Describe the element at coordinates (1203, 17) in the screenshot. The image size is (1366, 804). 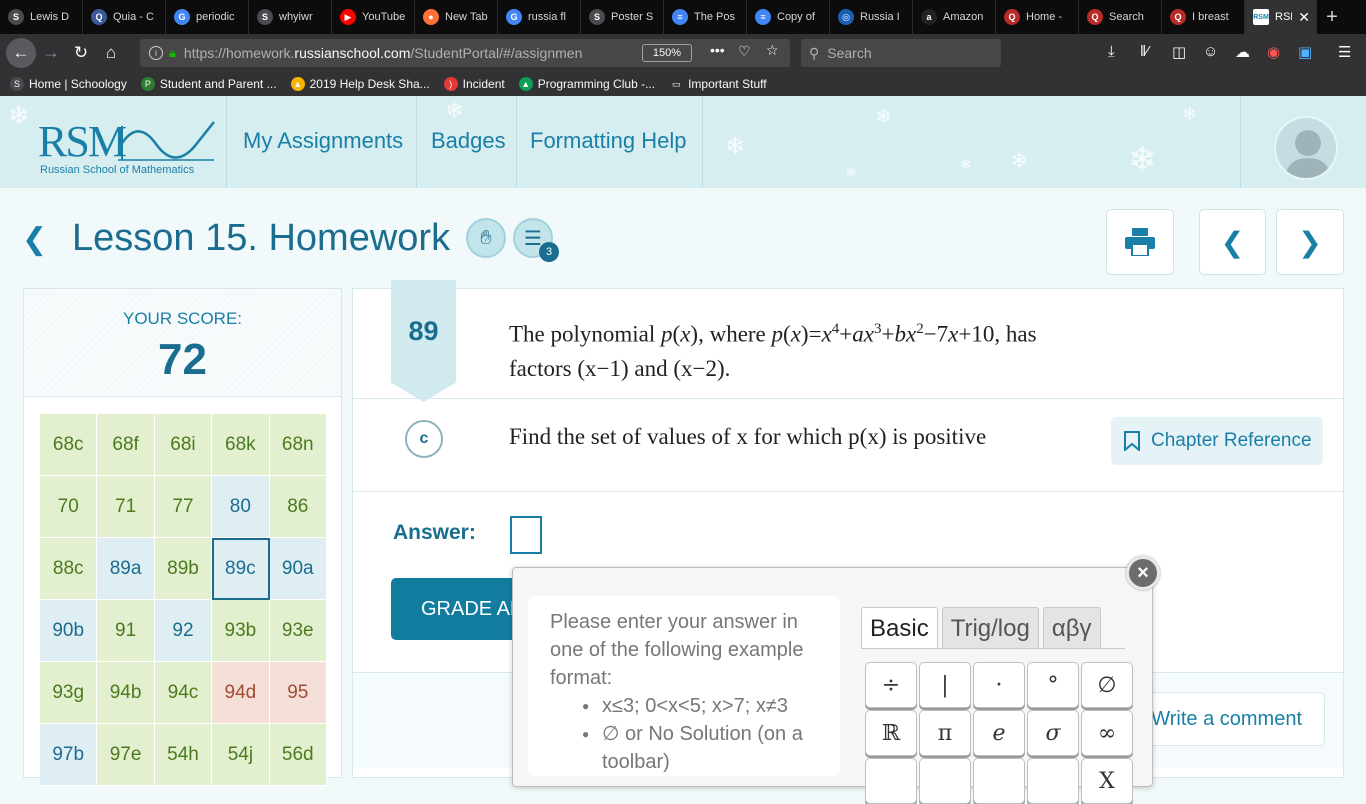
I see `browser-tab: Q I breast` at that location.